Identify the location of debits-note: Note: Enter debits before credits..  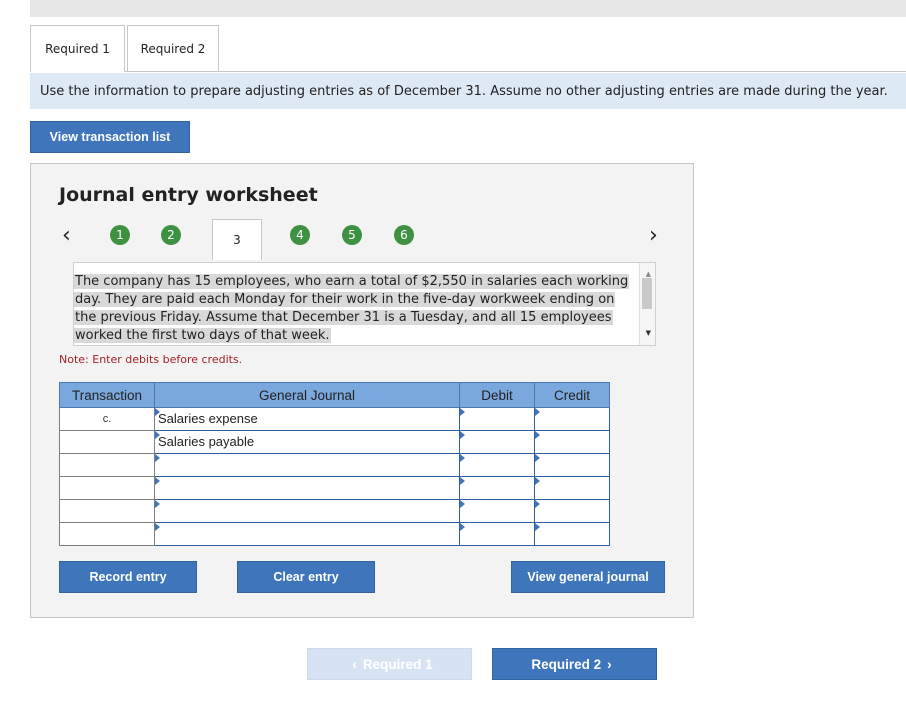
(151, 359).